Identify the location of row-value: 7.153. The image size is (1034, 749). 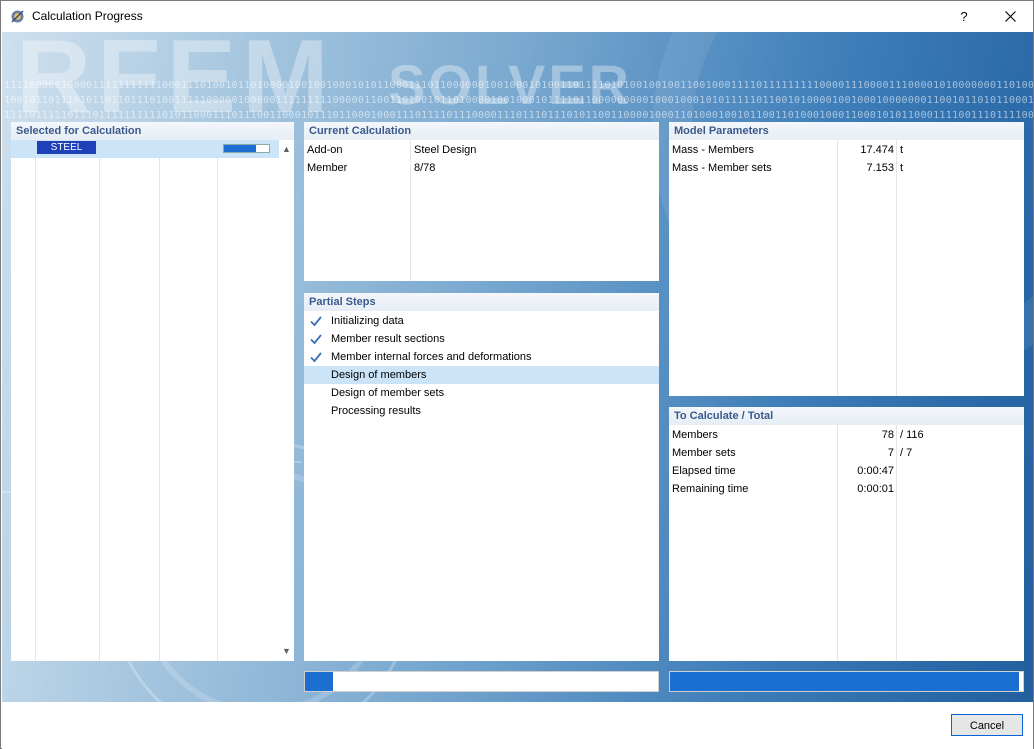
(880, 168).